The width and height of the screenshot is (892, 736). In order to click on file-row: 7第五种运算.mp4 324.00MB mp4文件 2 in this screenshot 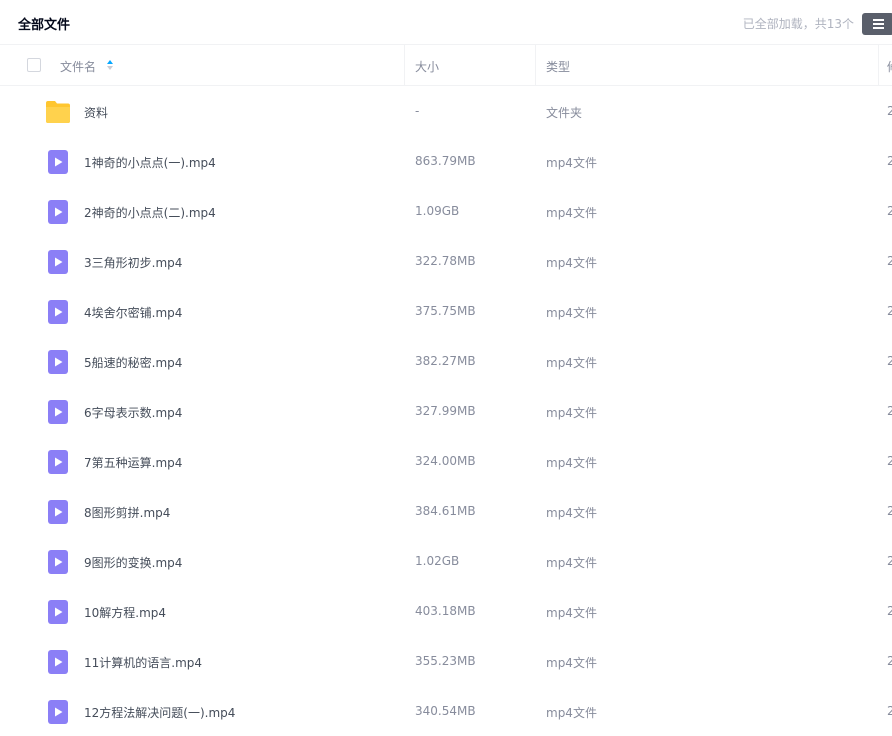, I will do `click(446, 461)`.